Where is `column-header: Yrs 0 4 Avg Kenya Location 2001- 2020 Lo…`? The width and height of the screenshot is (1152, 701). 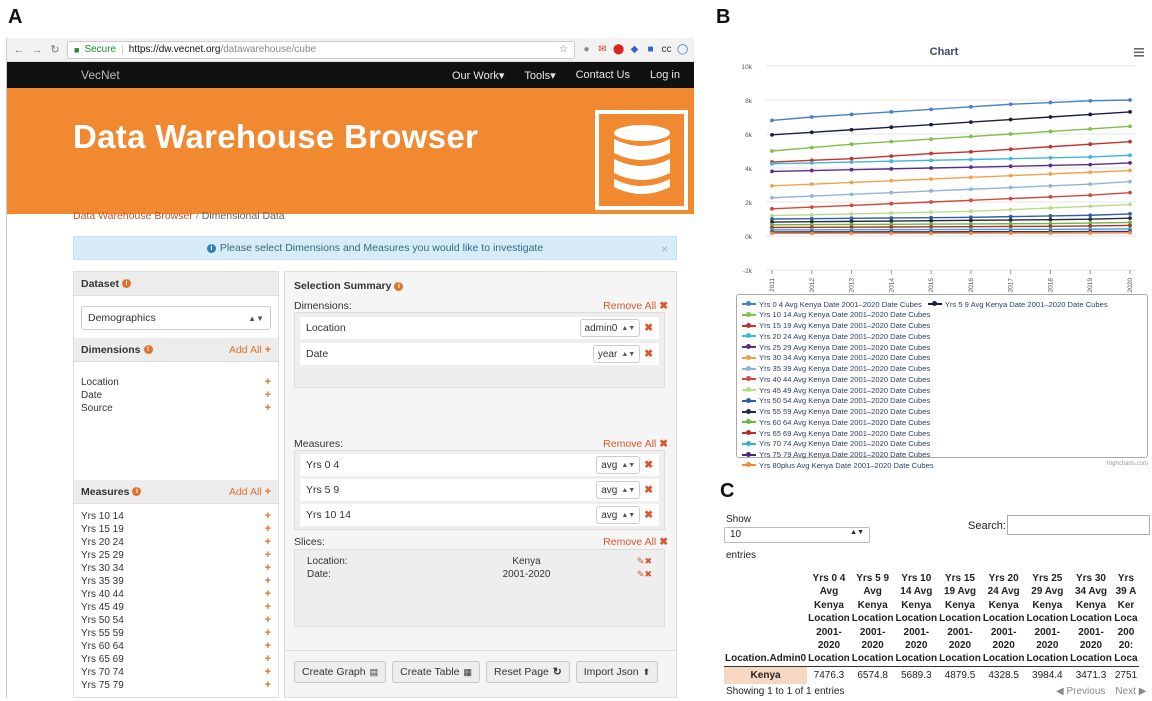 column-header: Yrs 0 4 Avg Kenya Location 2001- 2020 Lo… is located at coordinates (829, 619).